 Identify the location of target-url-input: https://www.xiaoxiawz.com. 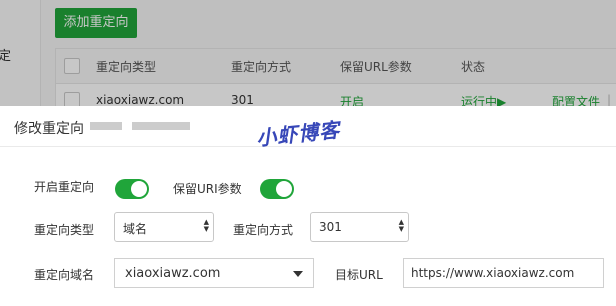
(503, 273).